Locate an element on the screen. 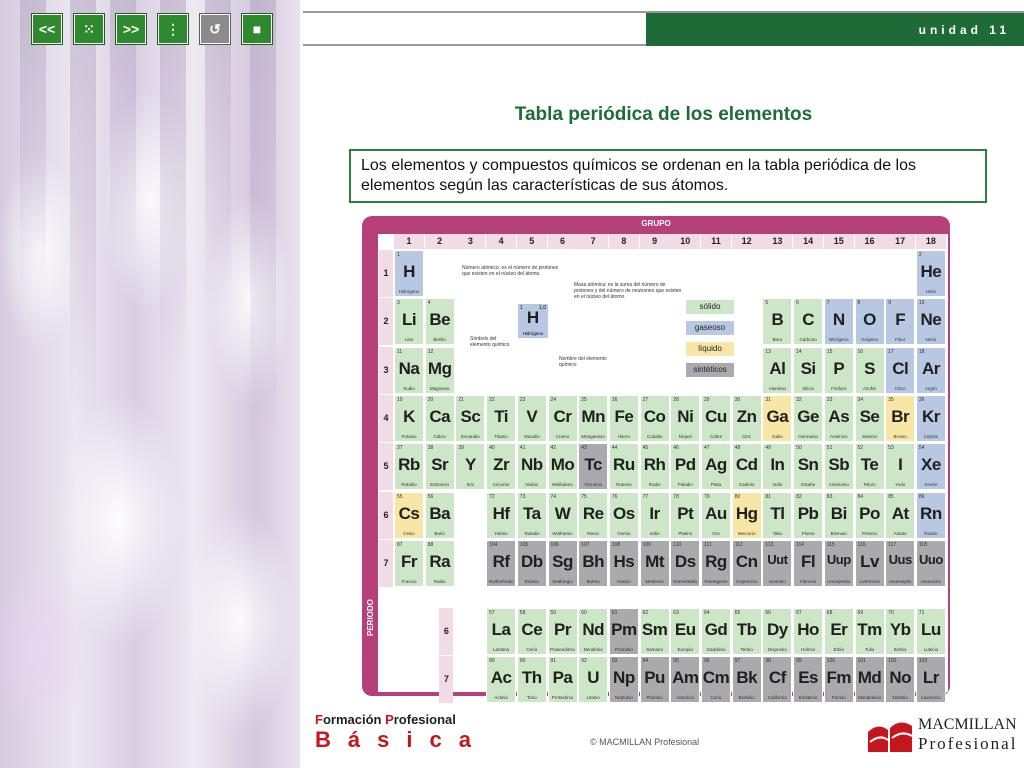  element-name: Argón is located at coordinates (930, 388).